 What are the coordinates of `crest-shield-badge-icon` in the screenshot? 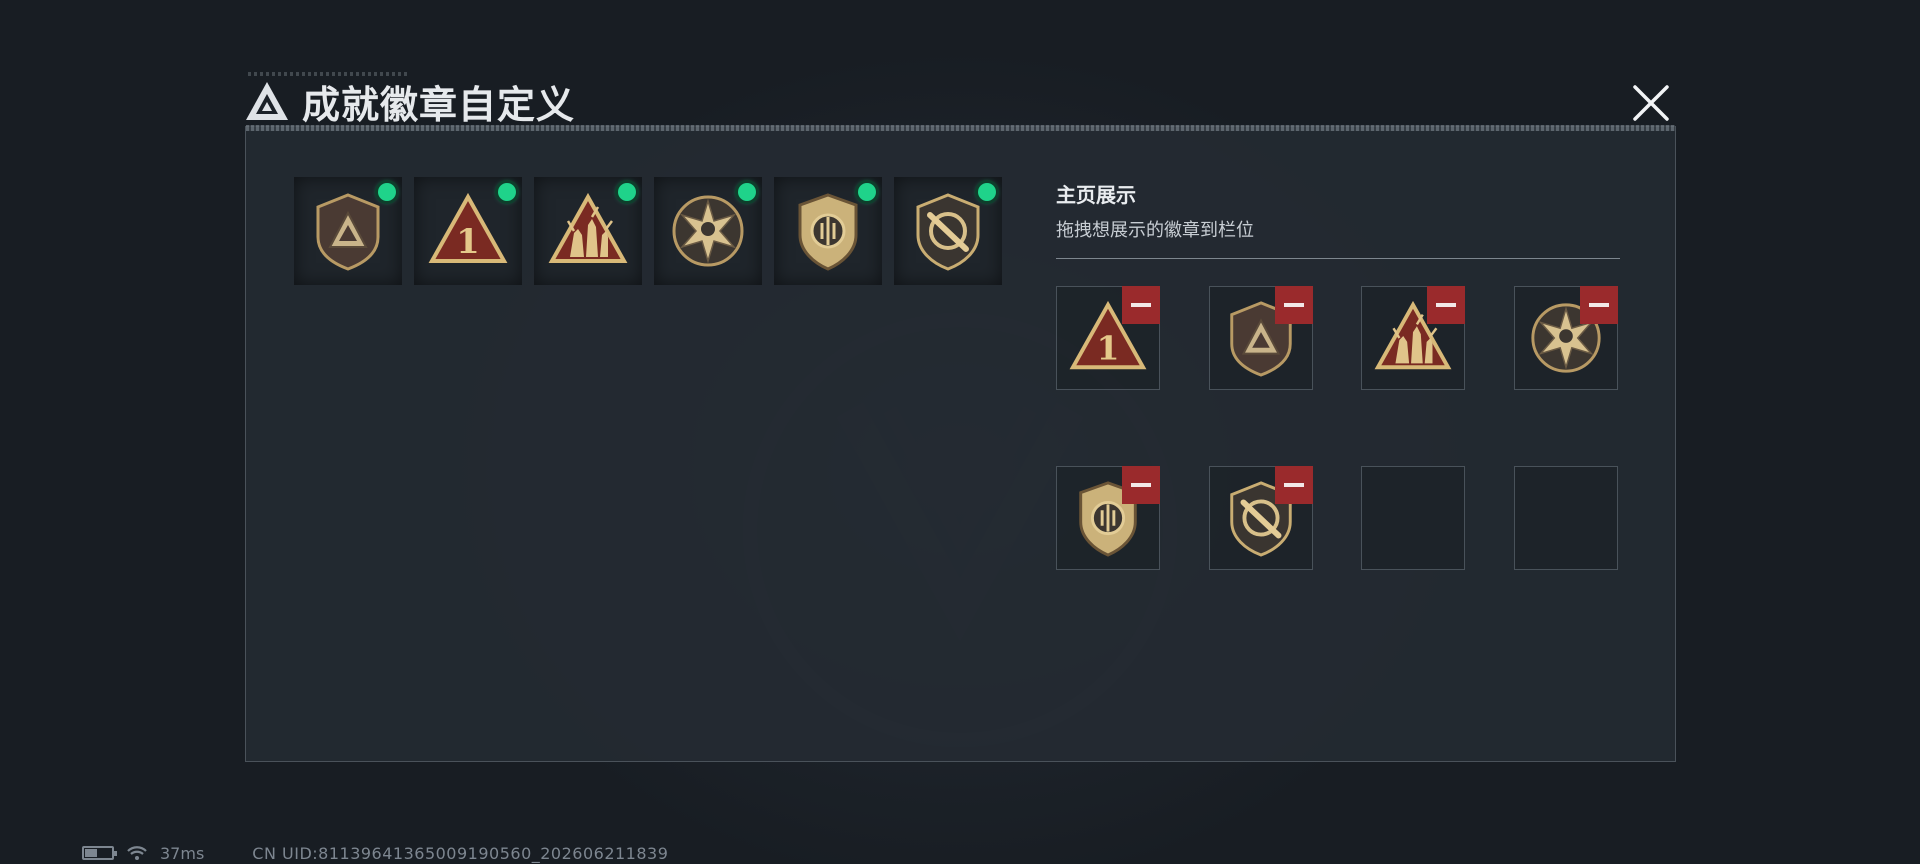 It's located at (828, 232).